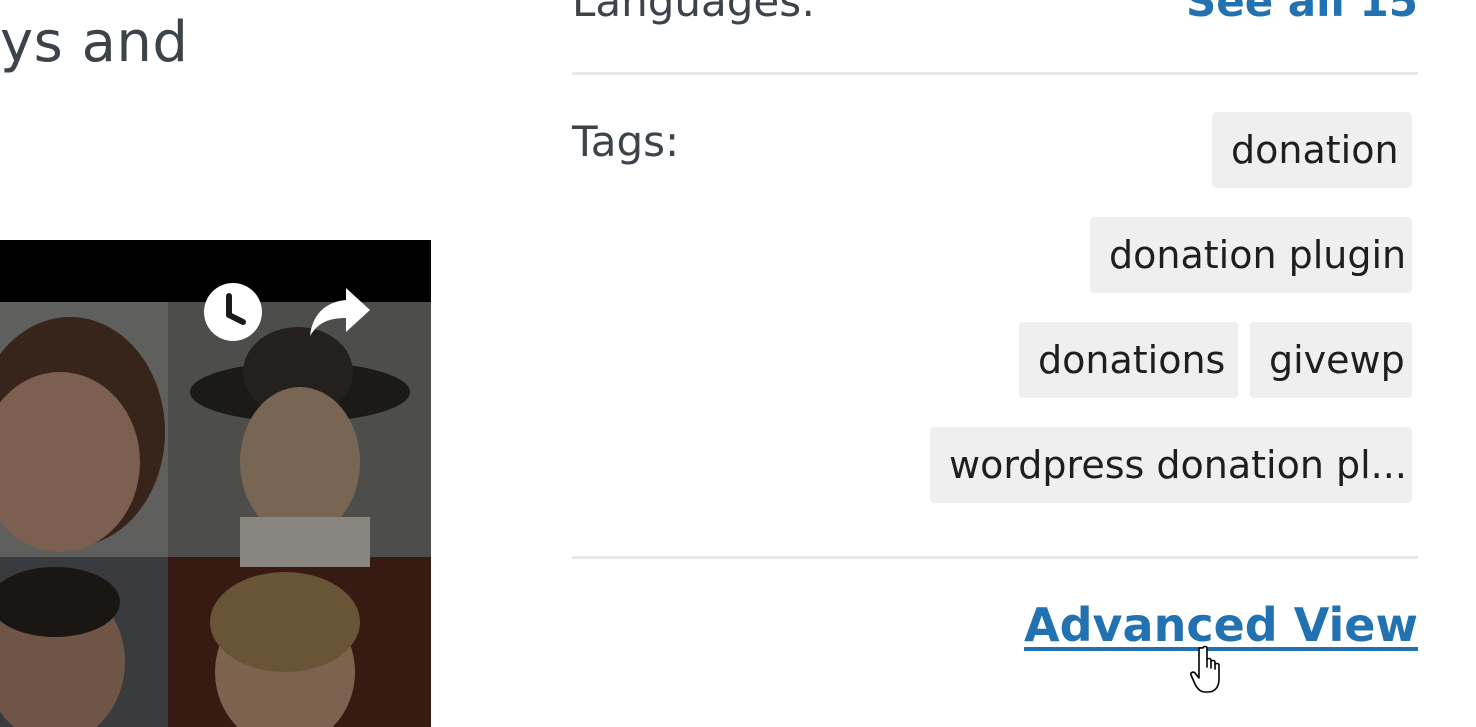 This screenshot has height=727, width=1476. What do you see at coordinates (1312, 150) in the screenshot?
I see `tag-donation: donation` at bounding box center [1312, 150].